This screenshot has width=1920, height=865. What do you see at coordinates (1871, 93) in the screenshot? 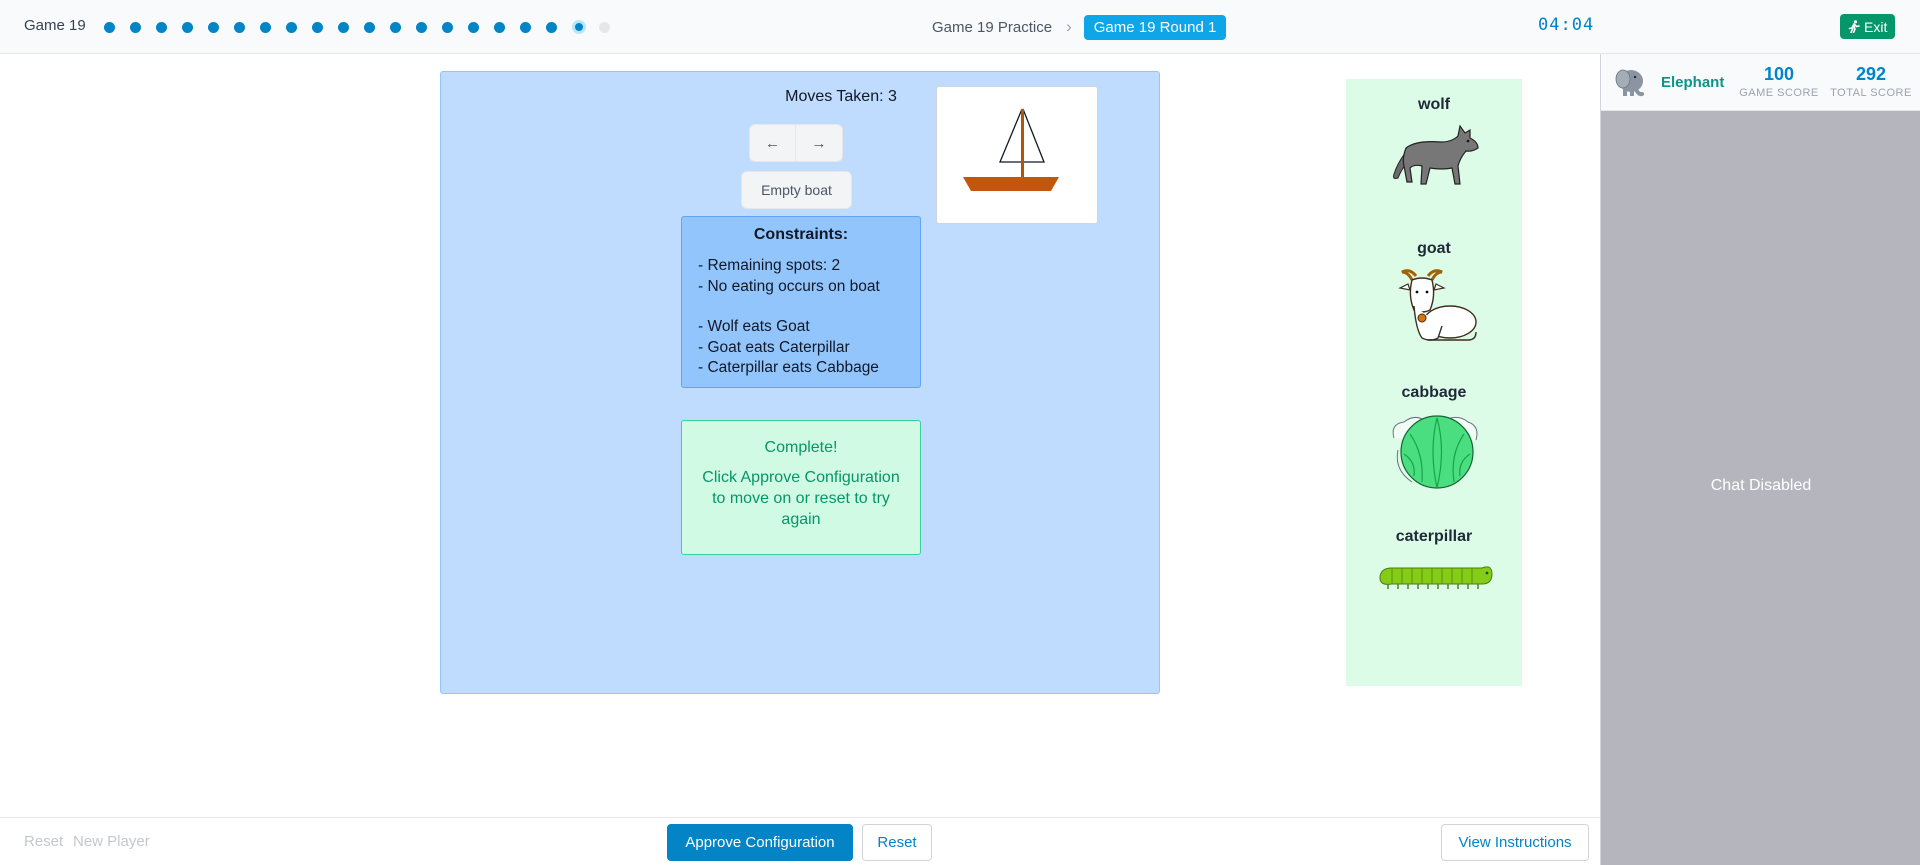
I see `total-score-label: TOTAL SCORE` at bounding box center [1871, 93].